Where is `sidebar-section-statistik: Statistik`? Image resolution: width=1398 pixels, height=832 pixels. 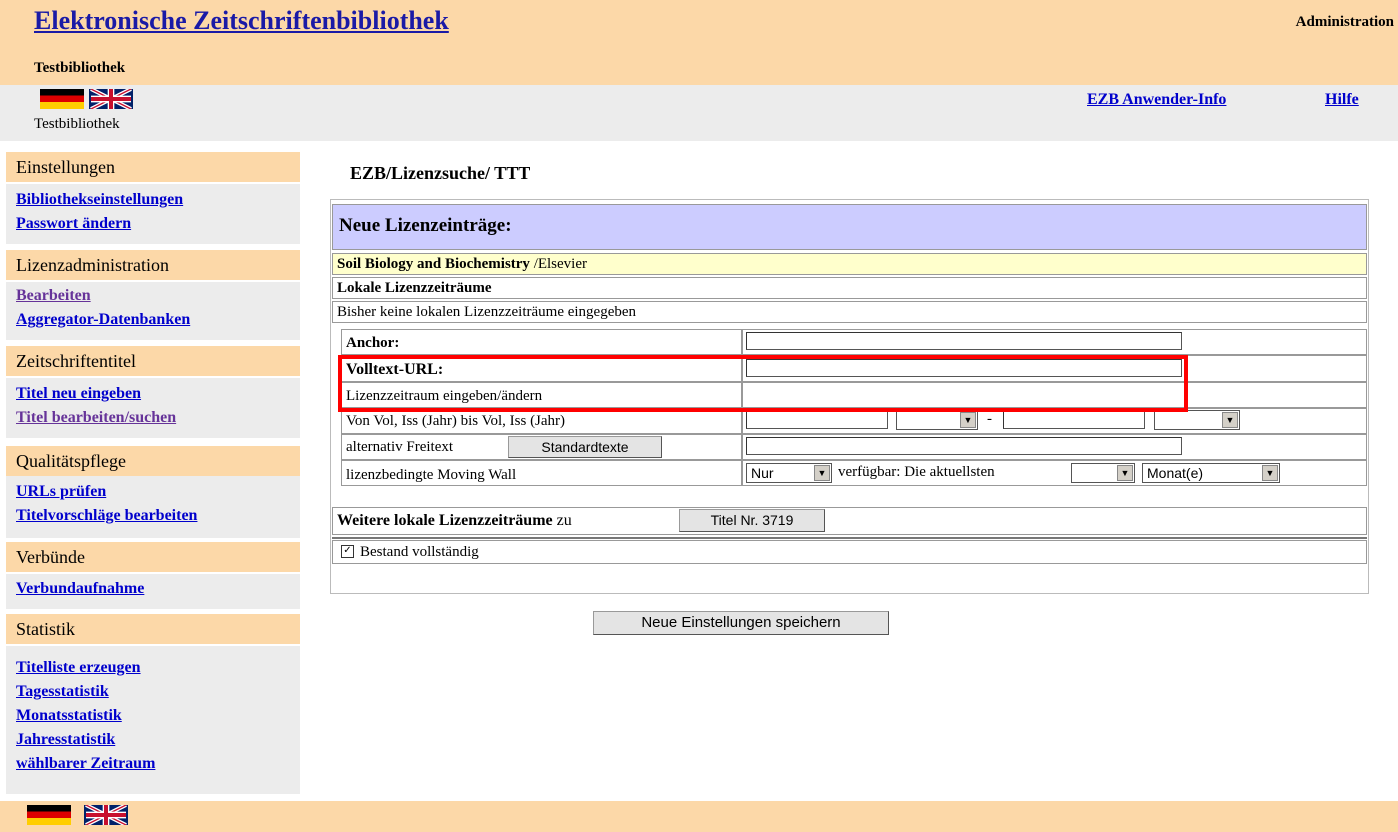 sidebar-section-statistik: Statistik is located at coordinates (153, 629).